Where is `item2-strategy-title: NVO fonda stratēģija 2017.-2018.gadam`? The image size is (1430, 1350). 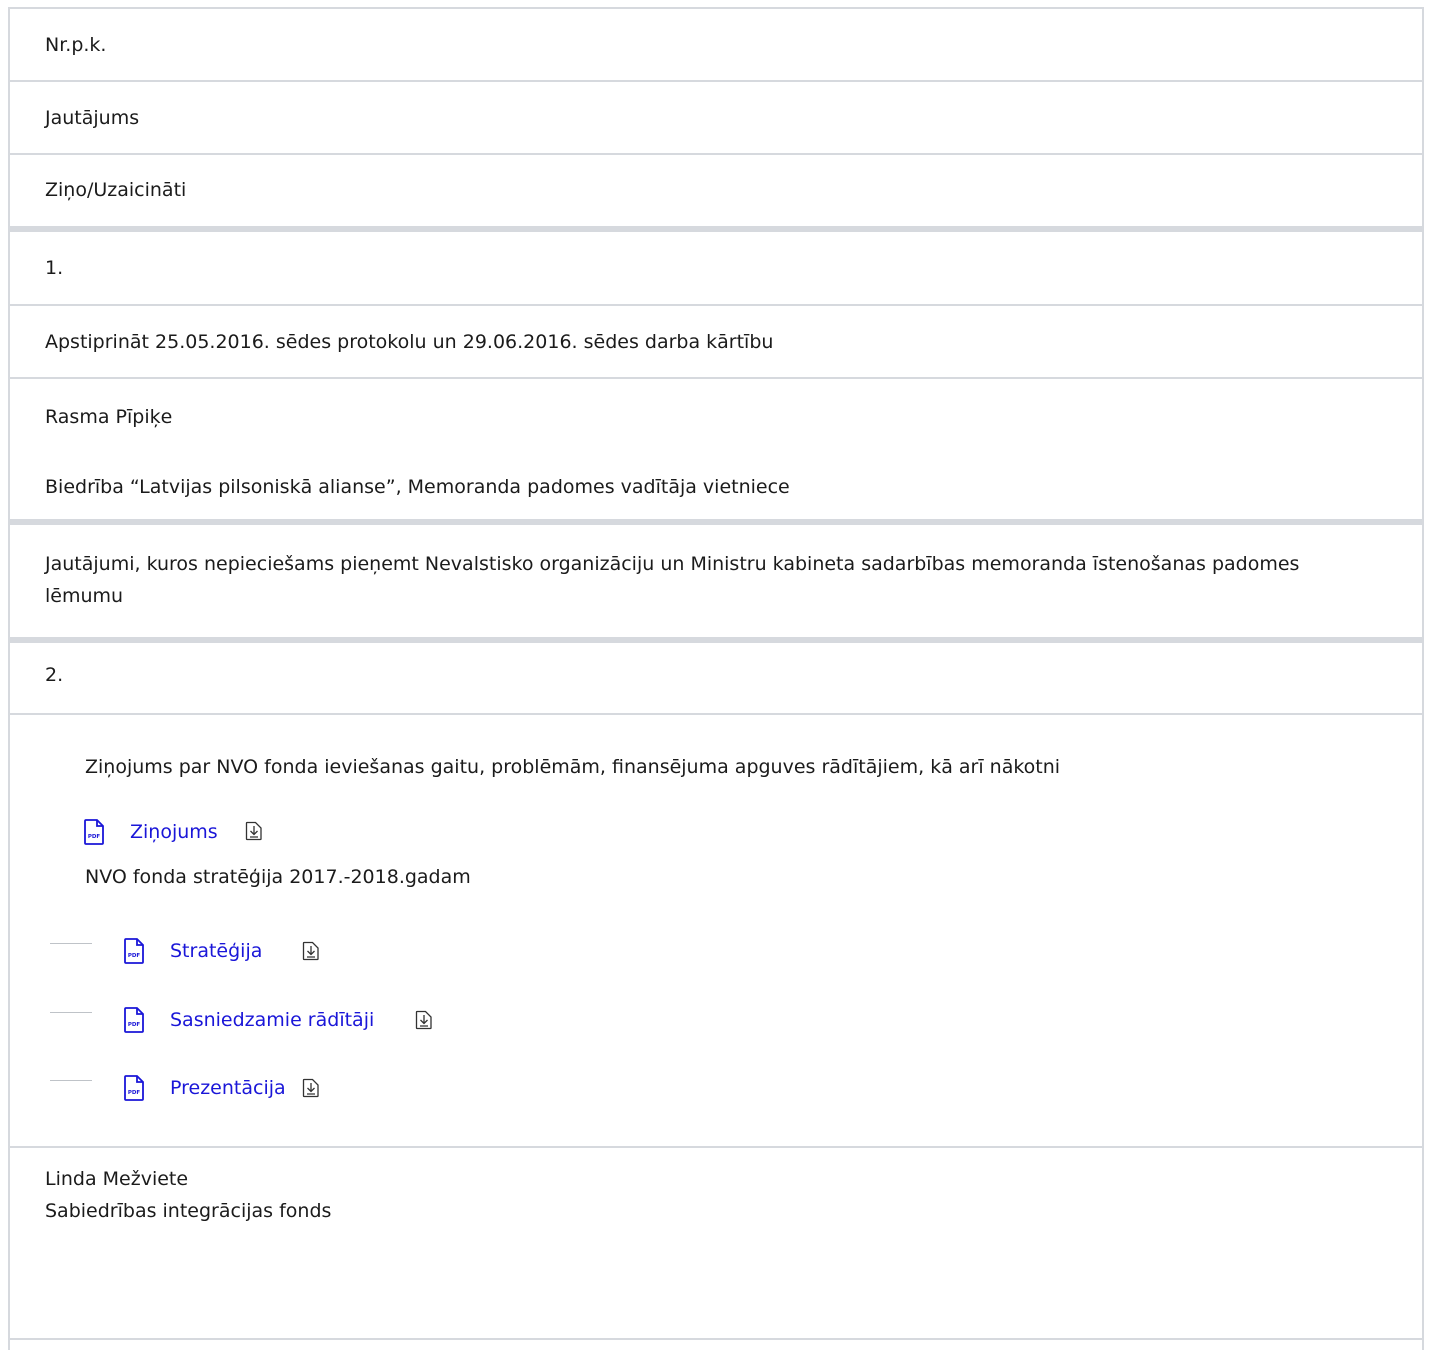 item2-strategy-title: NVO fonda stratēģija 2017.-2018.gadam is located at coordinates (278, 877).